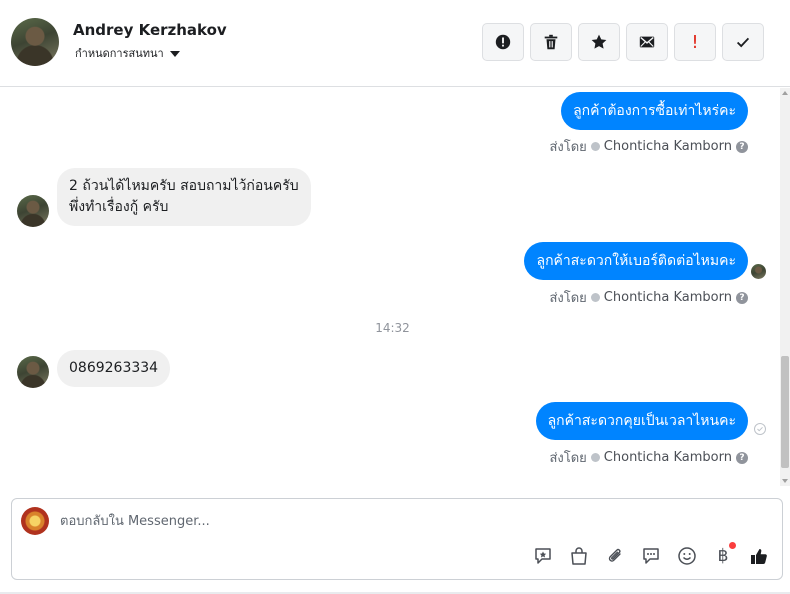 The image size is (790, 594). I want to click on delete-button, so click(551, 42).